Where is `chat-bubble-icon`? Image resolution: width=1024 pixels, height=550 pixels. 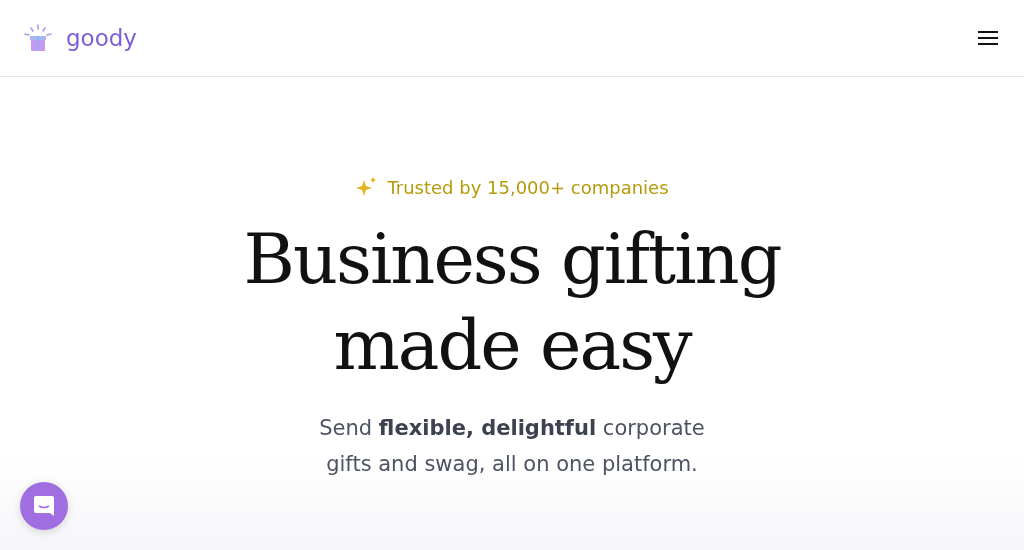 chat-bubble-icon is located at coordinates (44, 506).